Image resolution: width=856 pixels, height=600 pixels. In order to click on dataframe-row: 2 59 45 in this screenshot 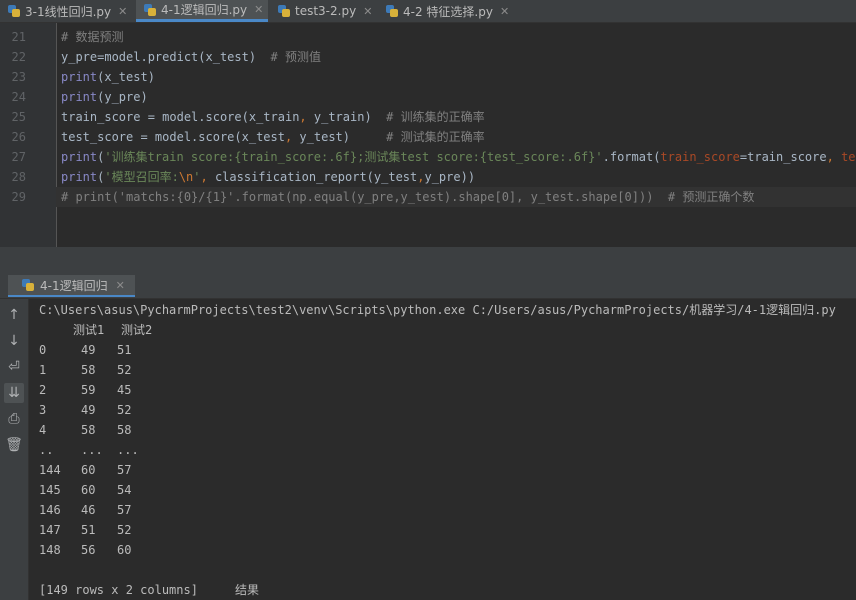, I will do `click(179, 390)`.